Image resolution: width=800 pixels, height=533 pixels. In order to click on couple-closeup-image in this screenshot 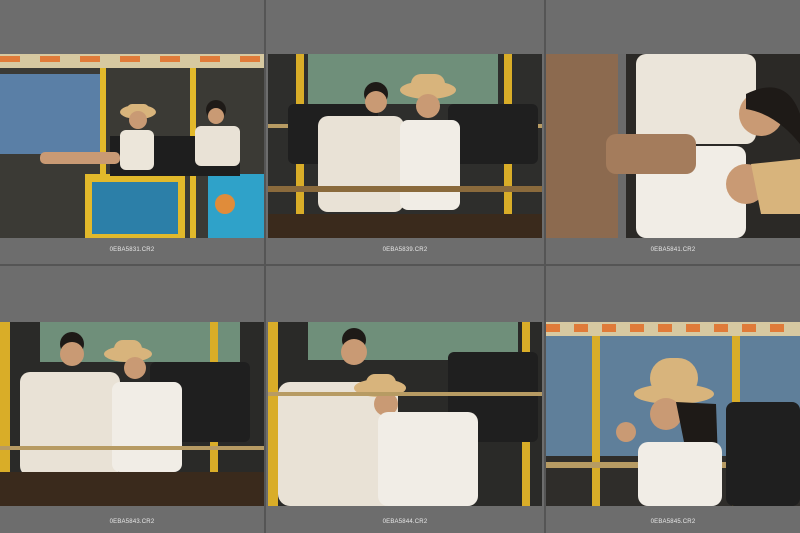, I will do `click(673, 146)`.